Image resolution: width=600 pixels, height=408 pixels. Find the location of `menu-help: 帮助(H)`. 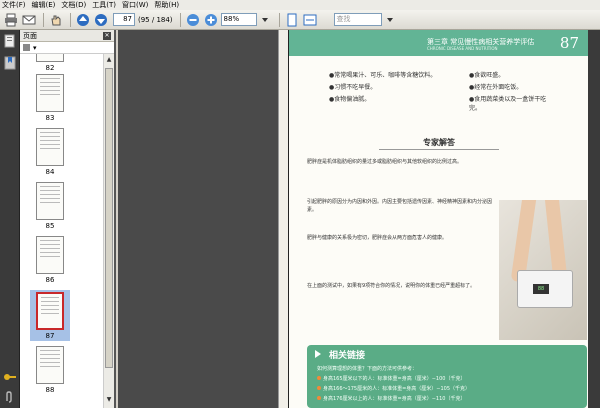

menu-help: 帮助(H) is located at coordinates (166, 5).